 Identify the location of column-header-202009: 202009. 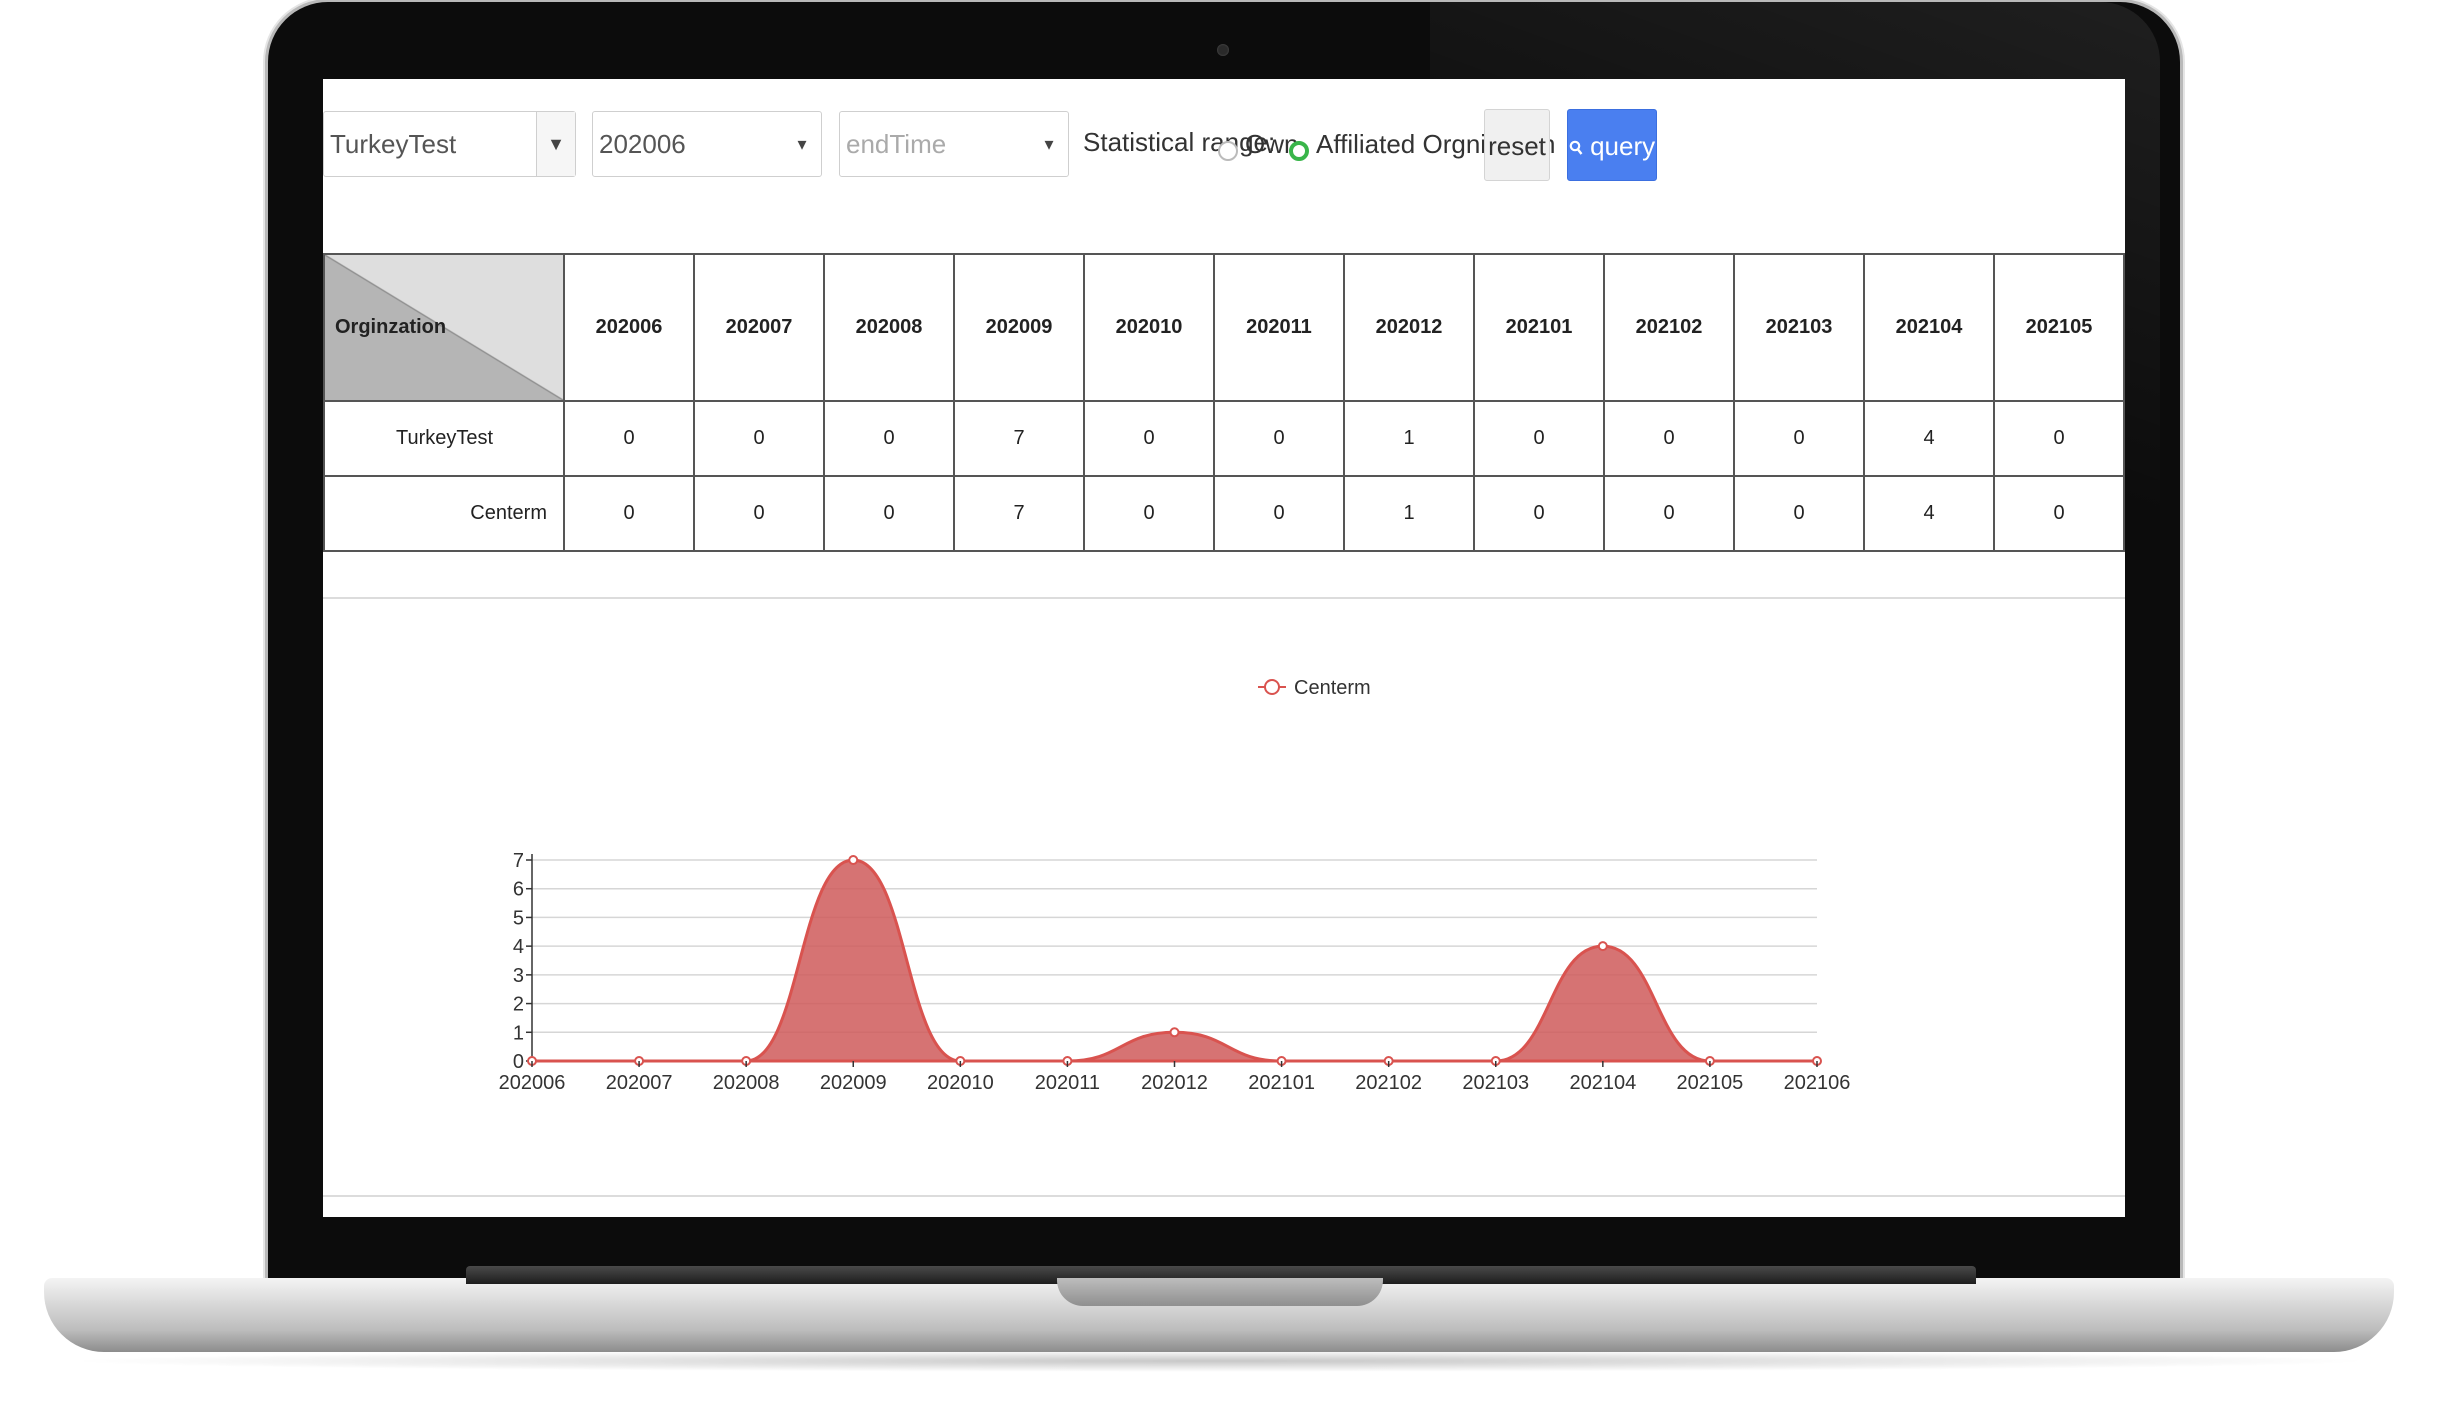
(1019, 327).